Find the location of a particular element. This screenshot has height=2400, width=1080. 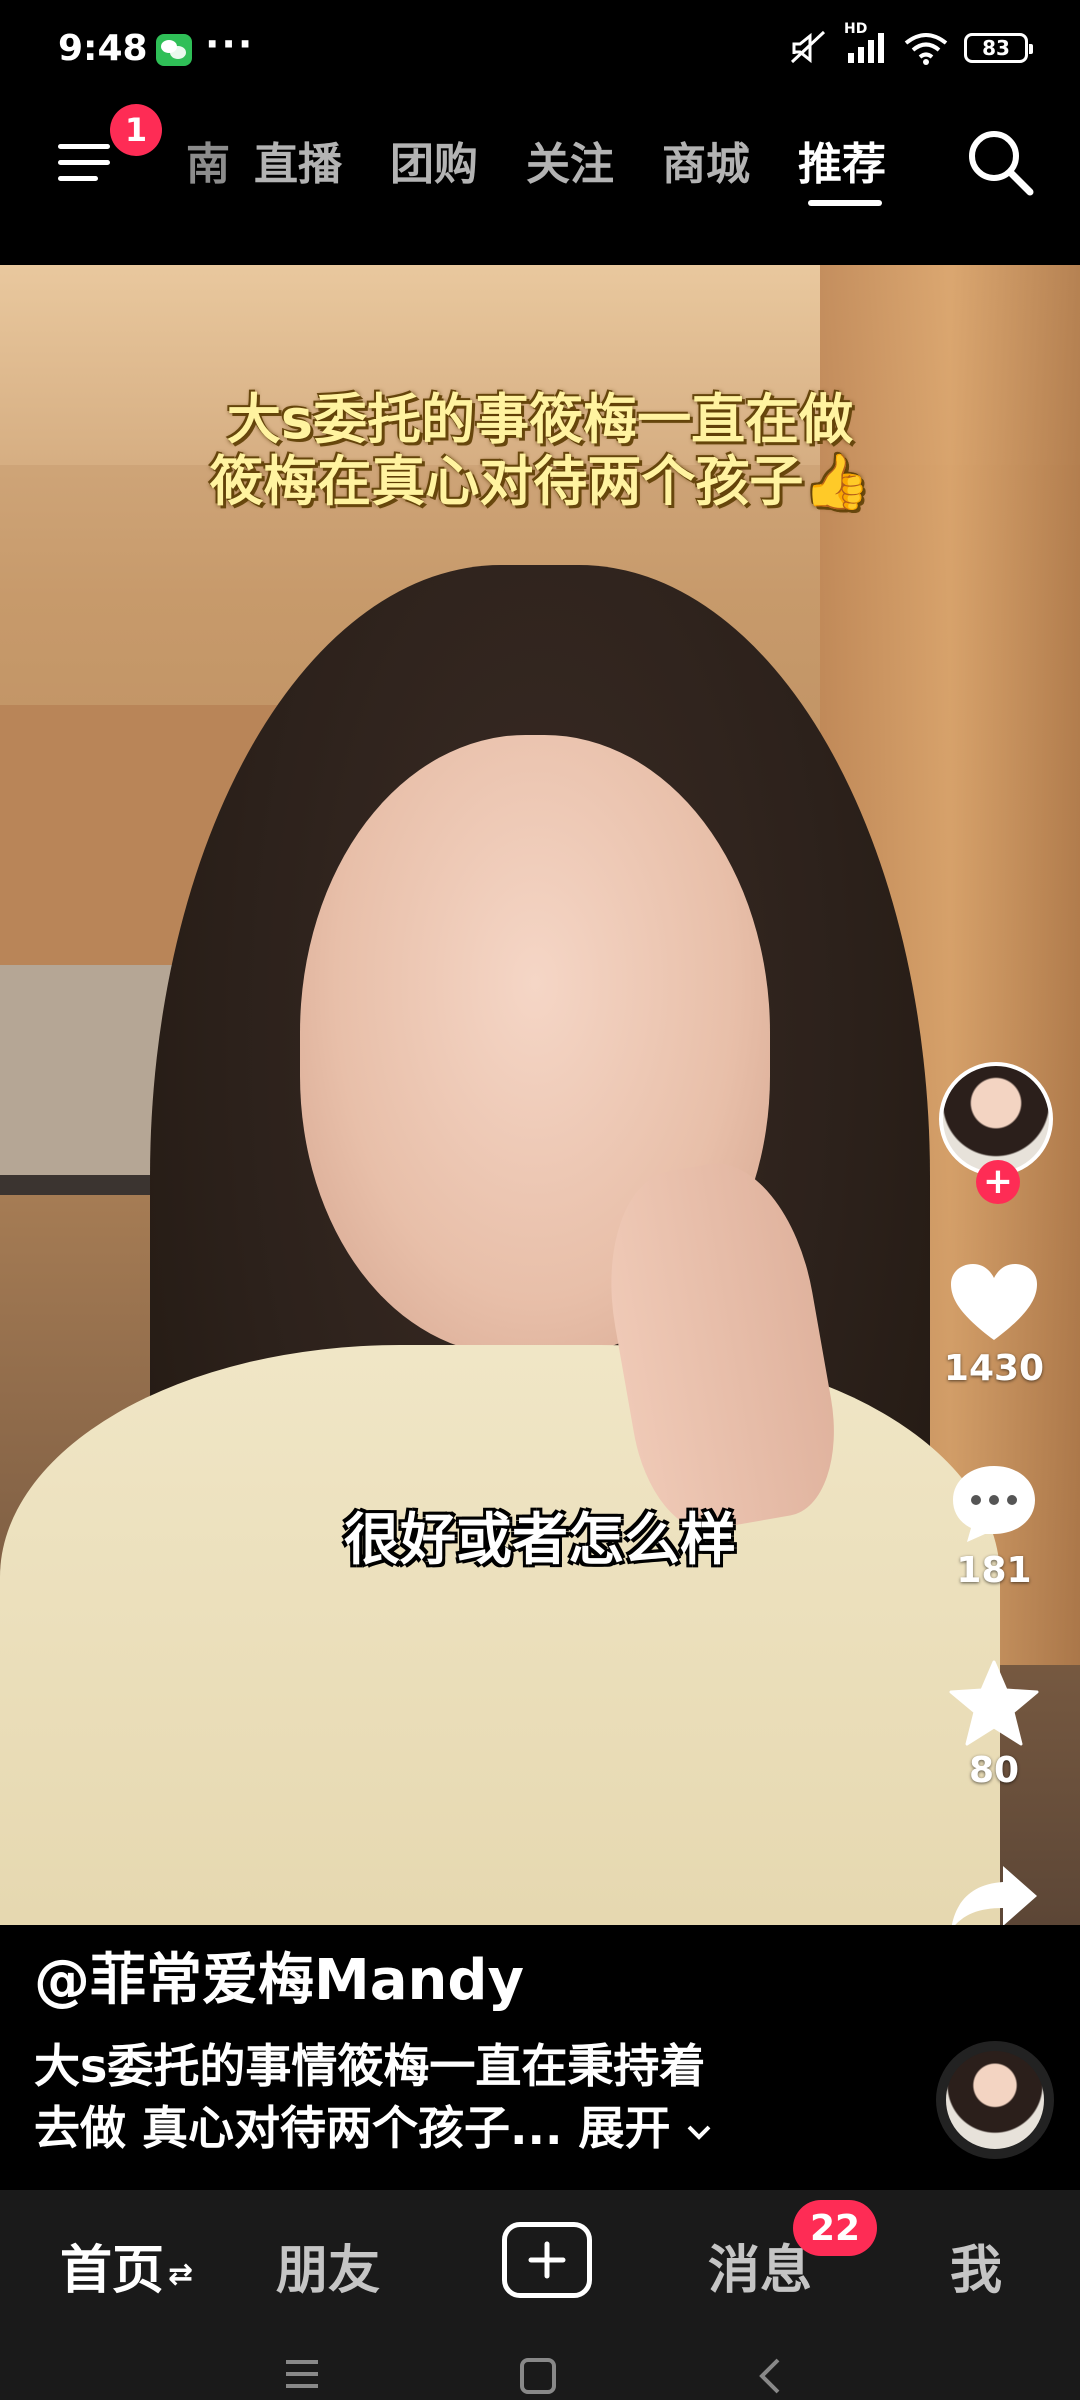

more-notifications-icon: ··· is located at coordinates (230, 44).